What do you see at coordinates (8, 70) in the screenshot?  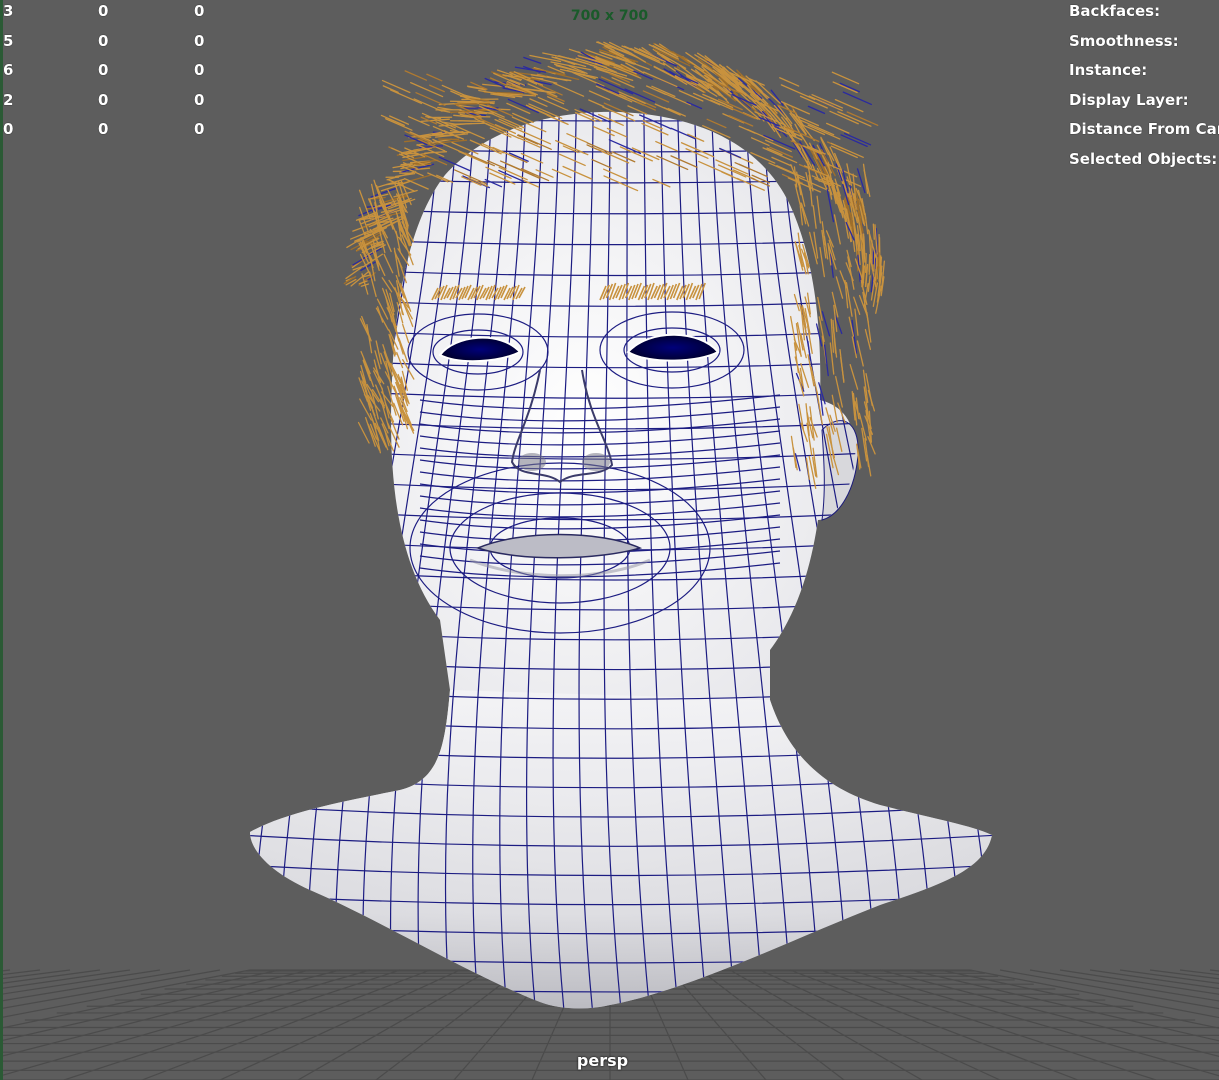 I see `hud-stat-value: 6` at bounding box center [8, 70].